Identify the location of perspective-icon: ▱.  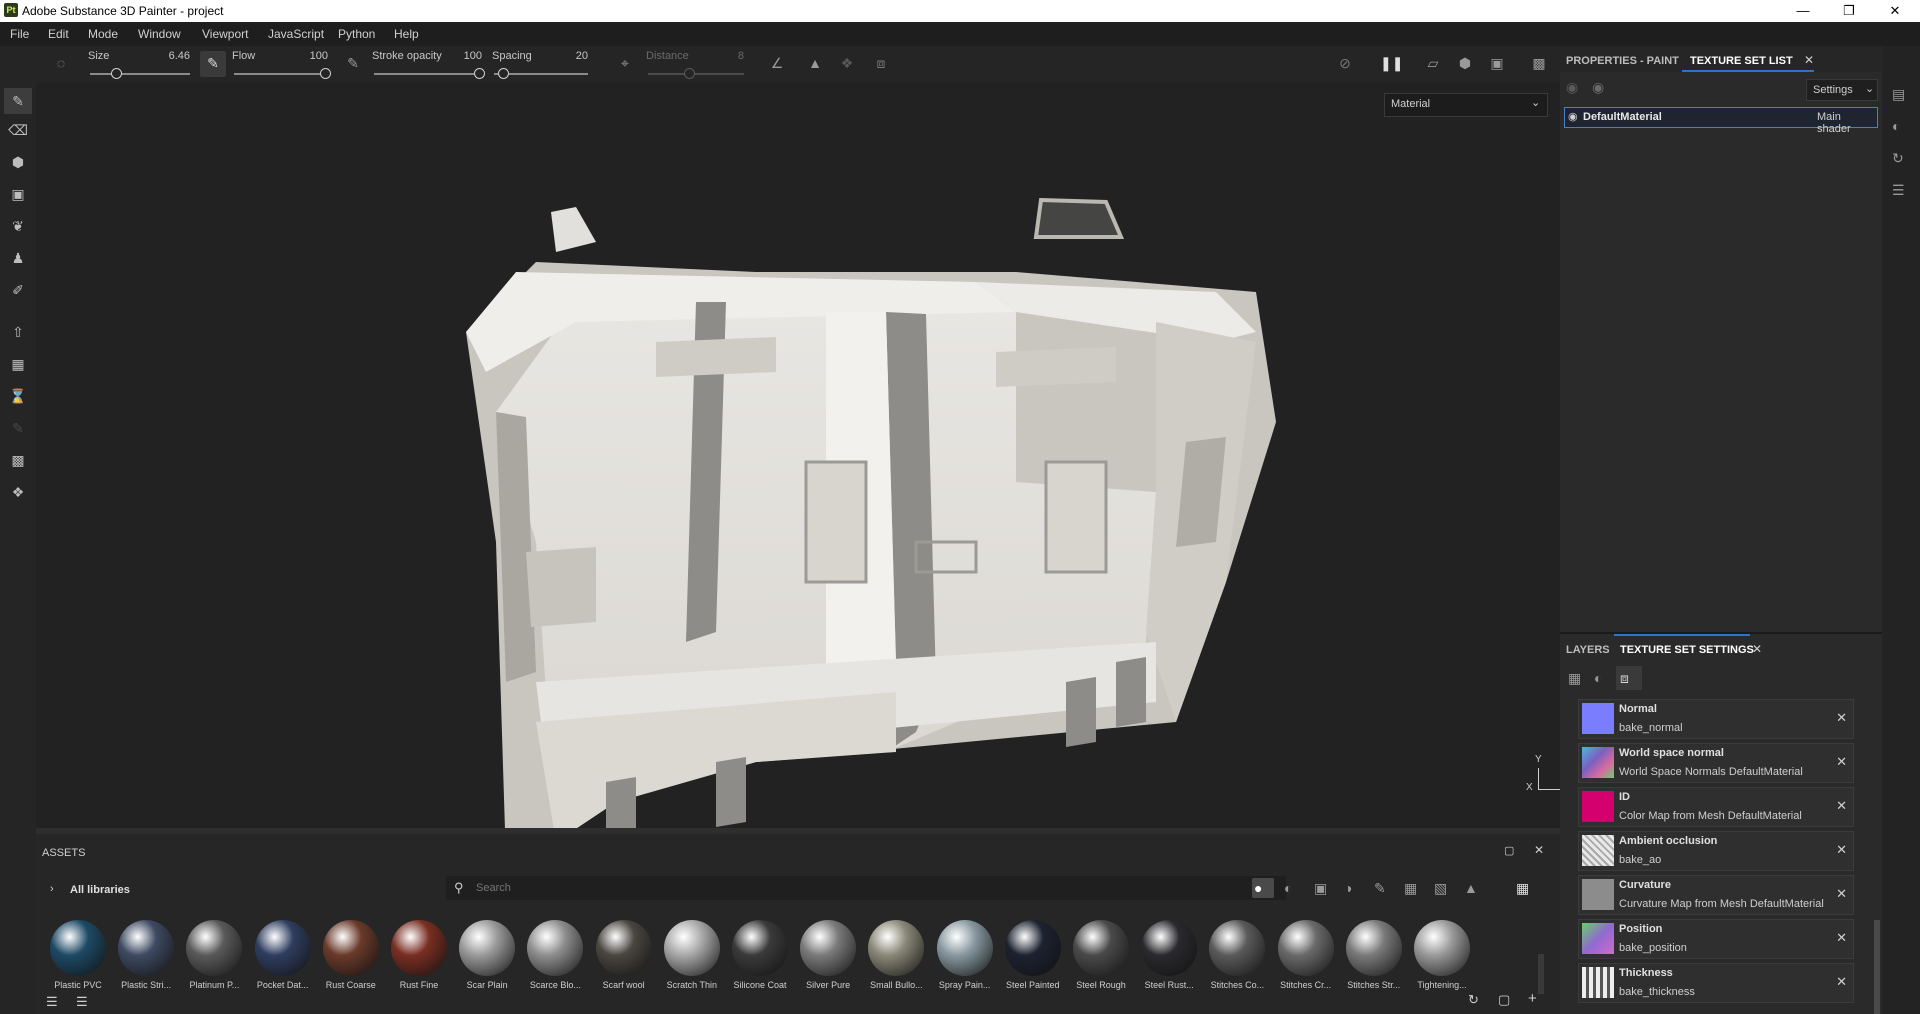
(1433, 63).